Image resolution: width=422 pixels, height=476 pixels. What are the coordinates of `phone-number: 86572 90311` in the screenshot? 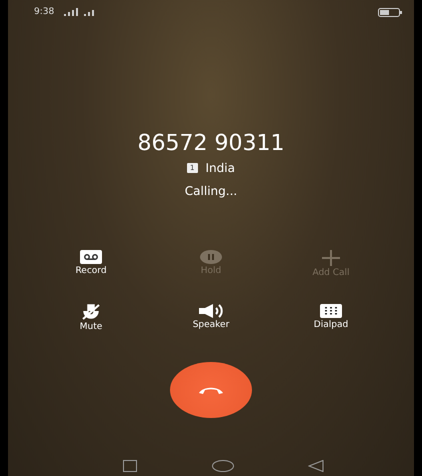 It's located at (211, 143).